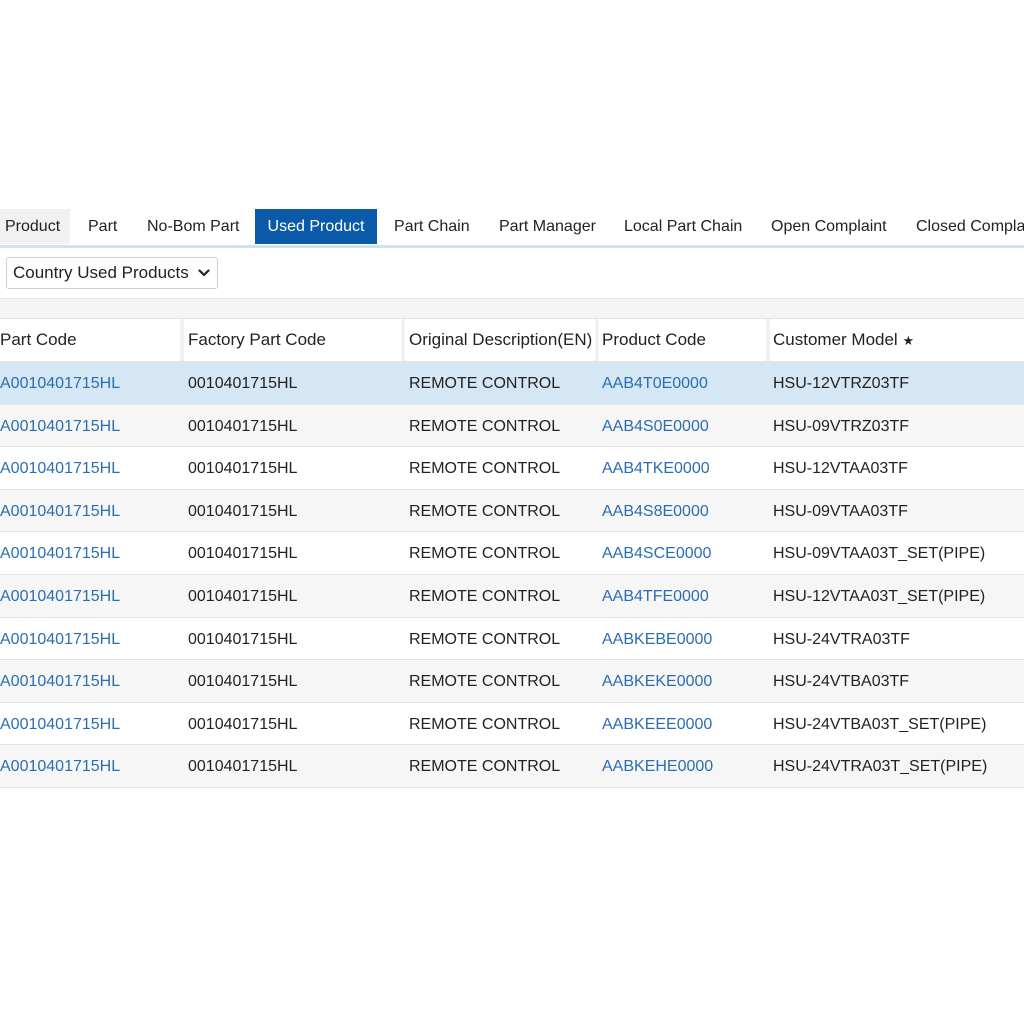 This screenshot has height=1024, width=1024. I want to click on customer-model-cell: HSU-24VTRA03T_SET(PIPE), so click(880, 767).